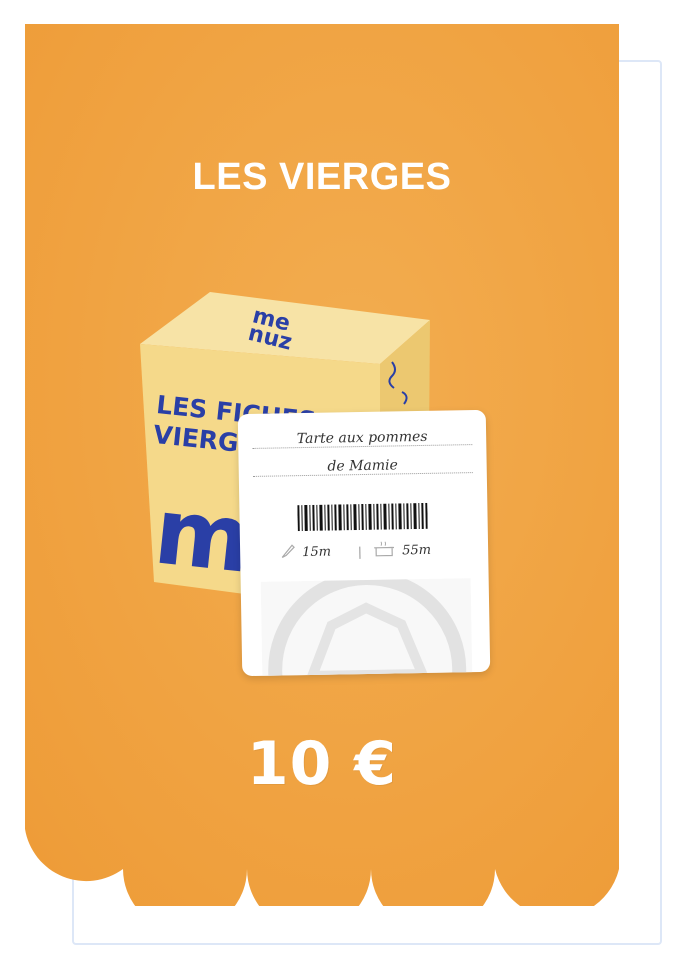  What do you see at coordinates (362, 517) in the screenshot?
I see `barcode-icon` at bounding box center [362, 517].